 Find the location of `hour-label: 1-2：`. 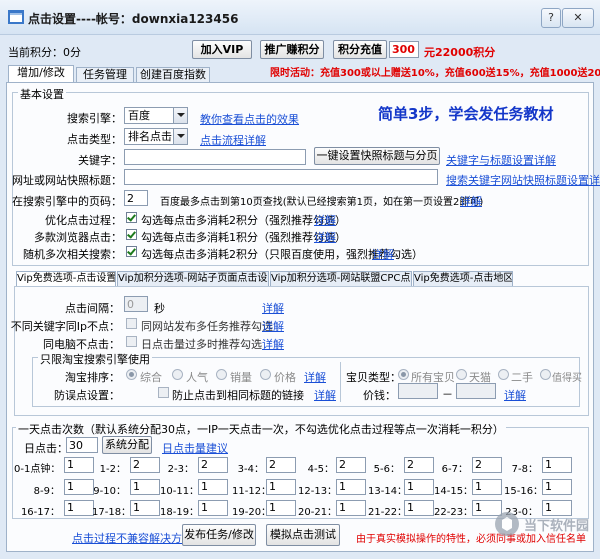

hour-label: 1-2： is located at coordinates (112, 469).